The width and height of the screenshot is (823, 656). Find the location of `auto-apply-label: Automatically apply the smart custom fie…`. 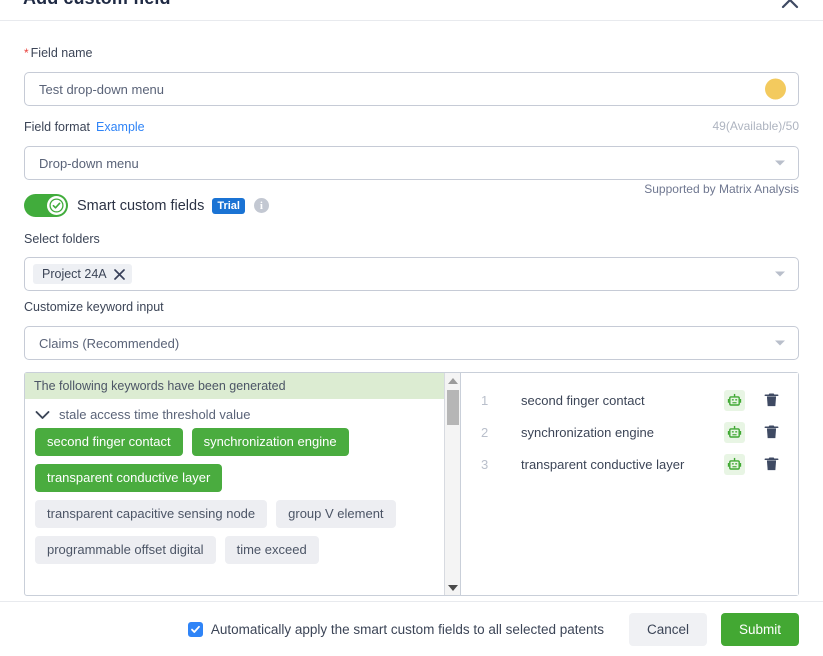

auto-apply-label: Automatically apply the smart custom fie… is located at coordinates (407, 629).